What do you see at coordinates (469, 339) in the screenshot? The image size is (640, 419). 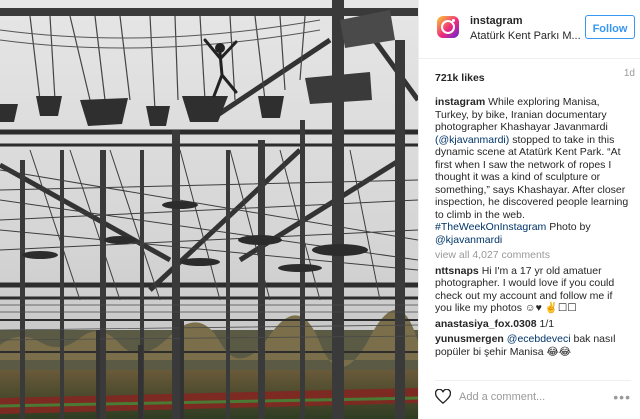 I see `comment-username: yunusmergen` at bounding box center [469, 339].